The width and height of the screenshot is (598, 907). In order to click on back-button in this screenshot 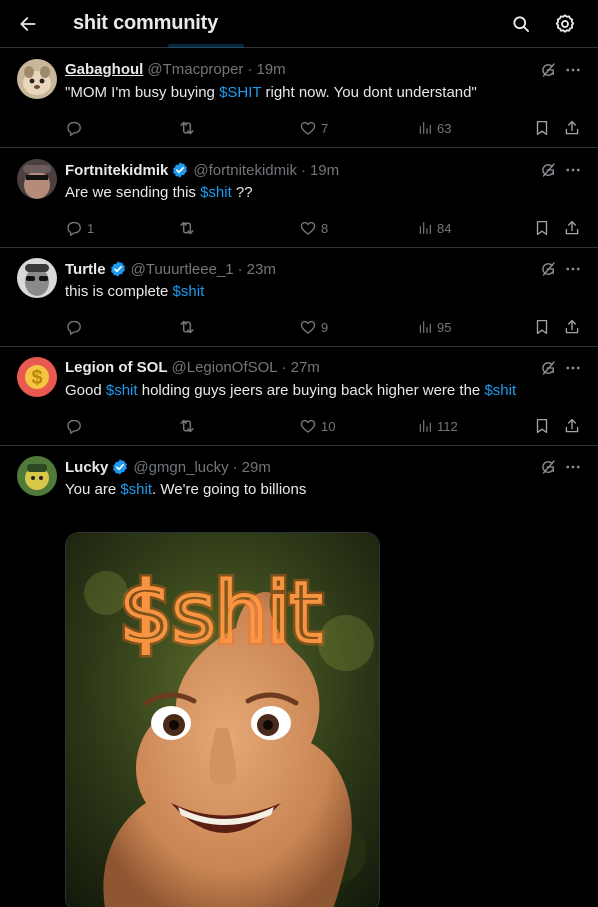, I will do `click(28, 24)`.